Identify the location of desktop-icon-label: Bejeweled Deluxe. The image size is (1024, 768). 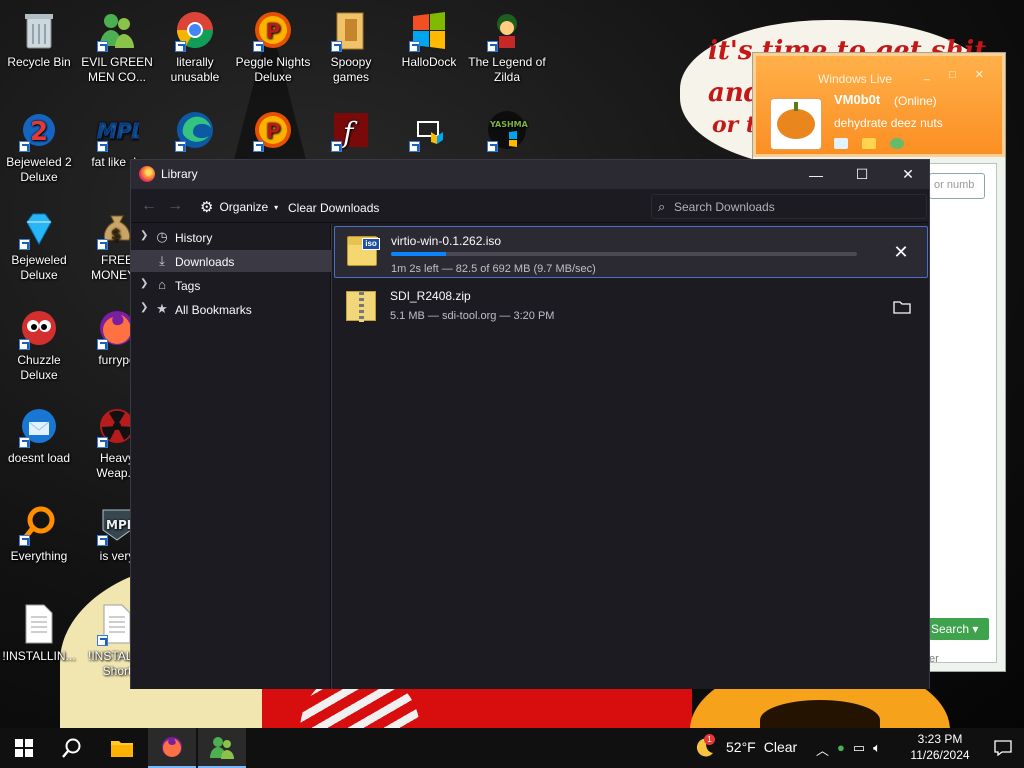
(39, 267).